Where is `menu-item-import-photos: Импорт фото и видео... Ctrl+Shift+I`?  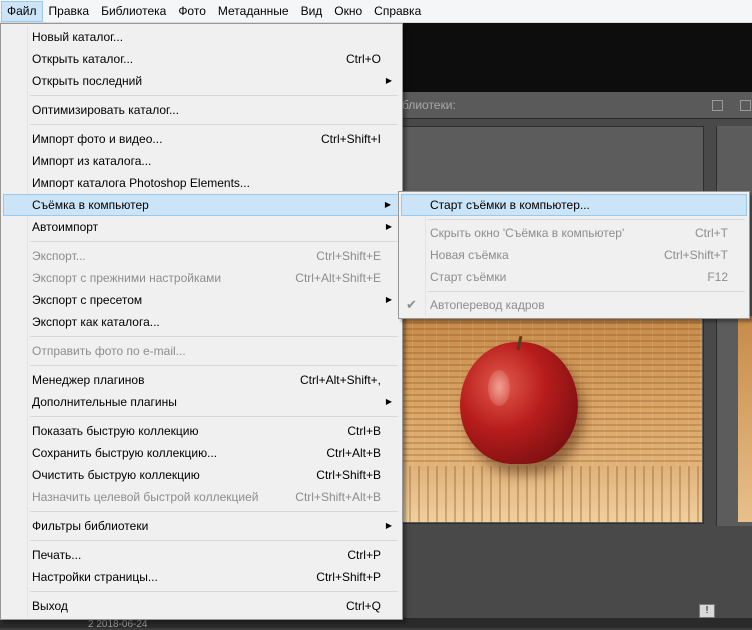 menu-item-import-photos: Импорт фото и видео... Ctrl+Shift+I is located at coordinates (201, 139).